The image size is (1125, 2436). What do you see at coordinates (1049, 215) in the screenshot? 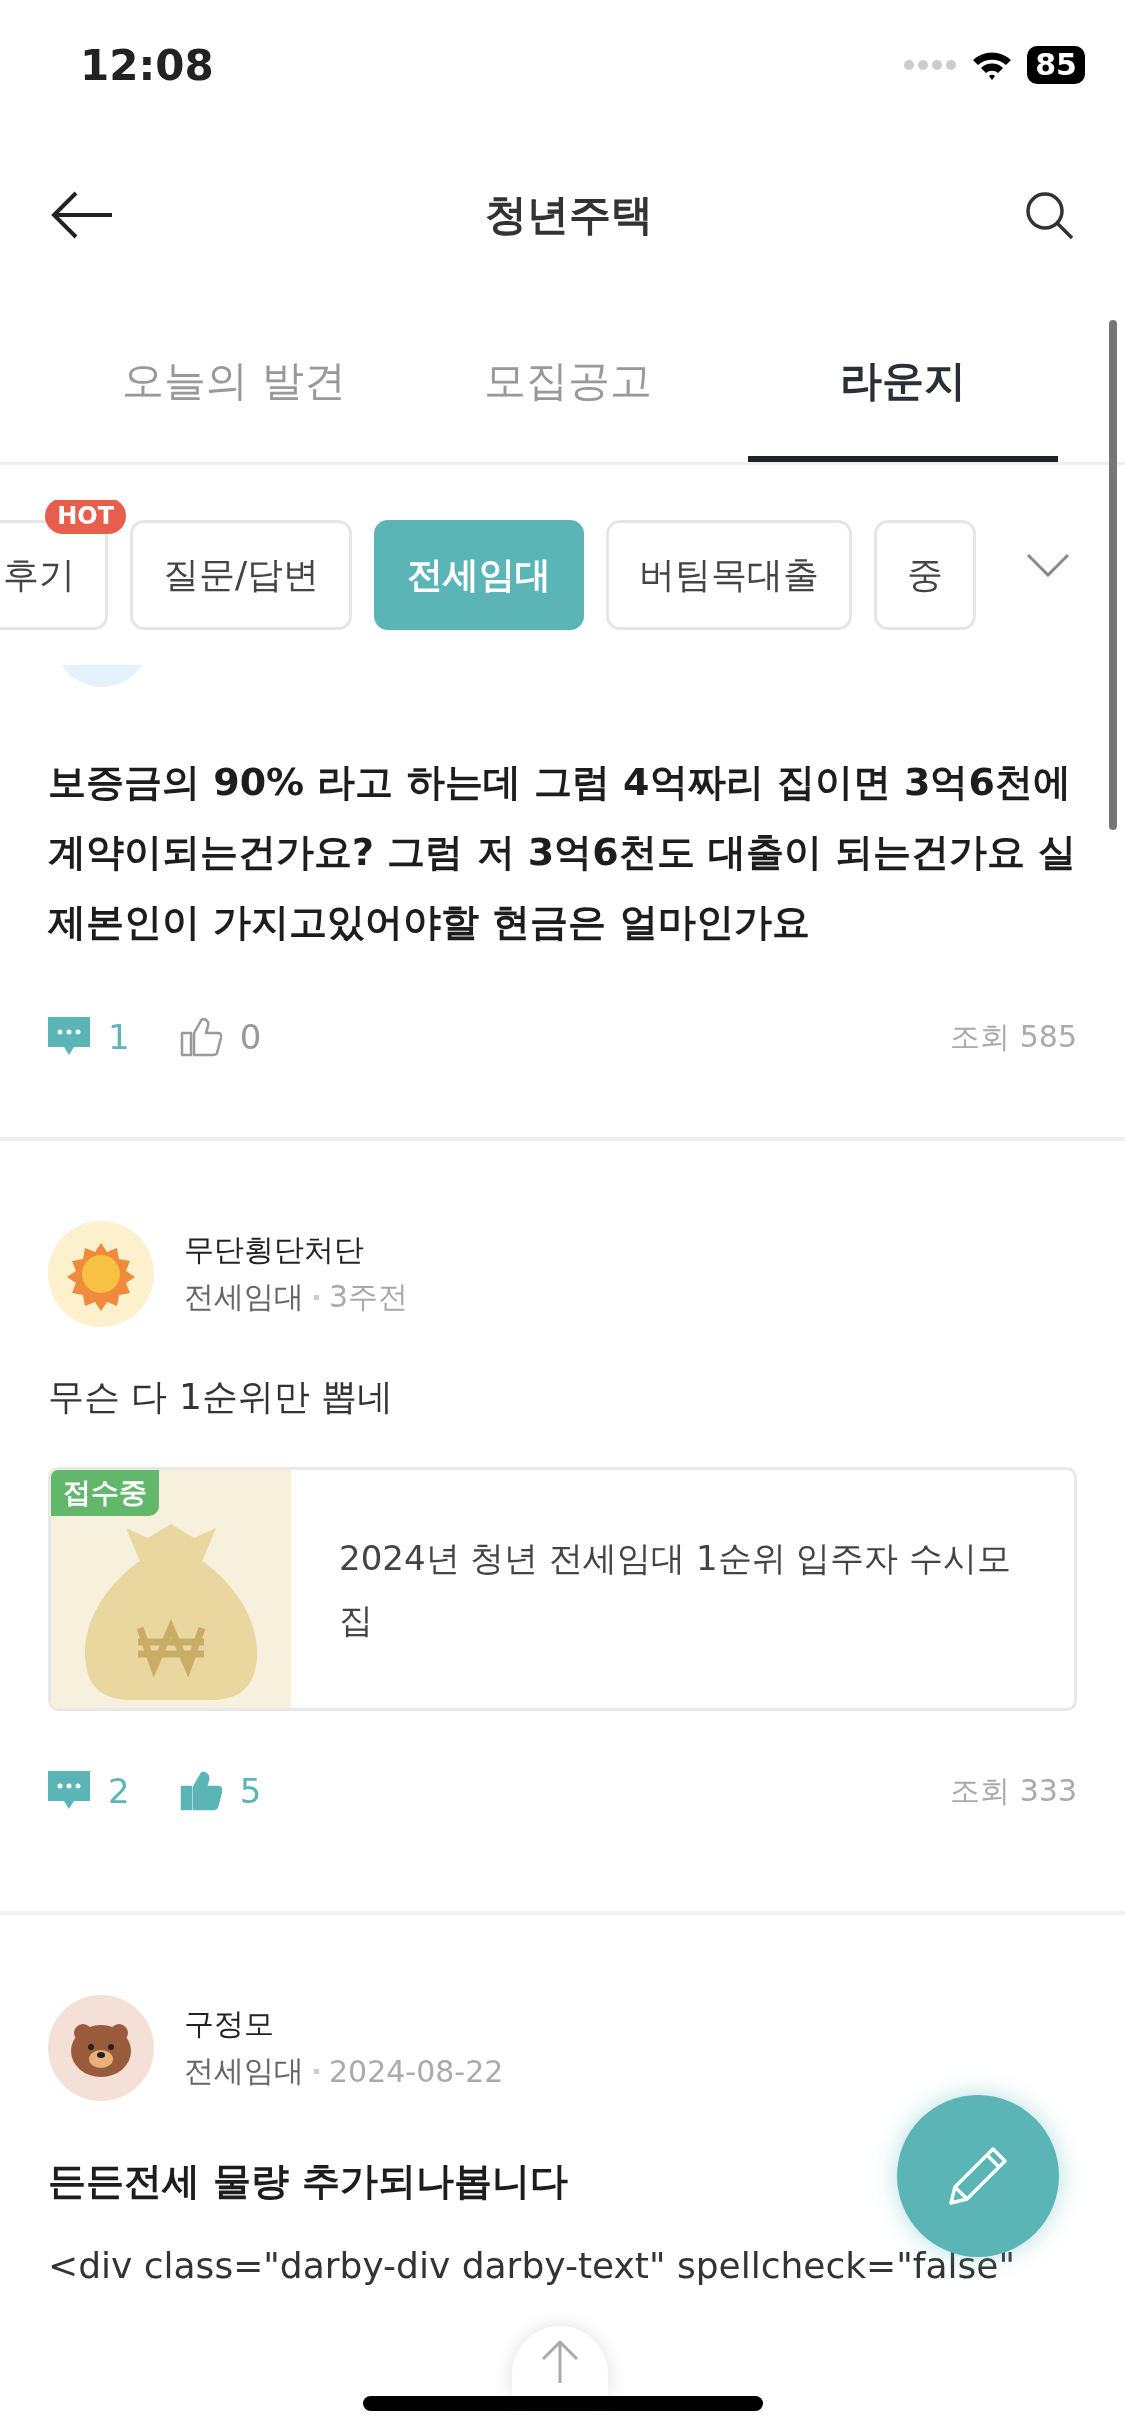
I see `search-icon` at bounding box center [1049, 215].